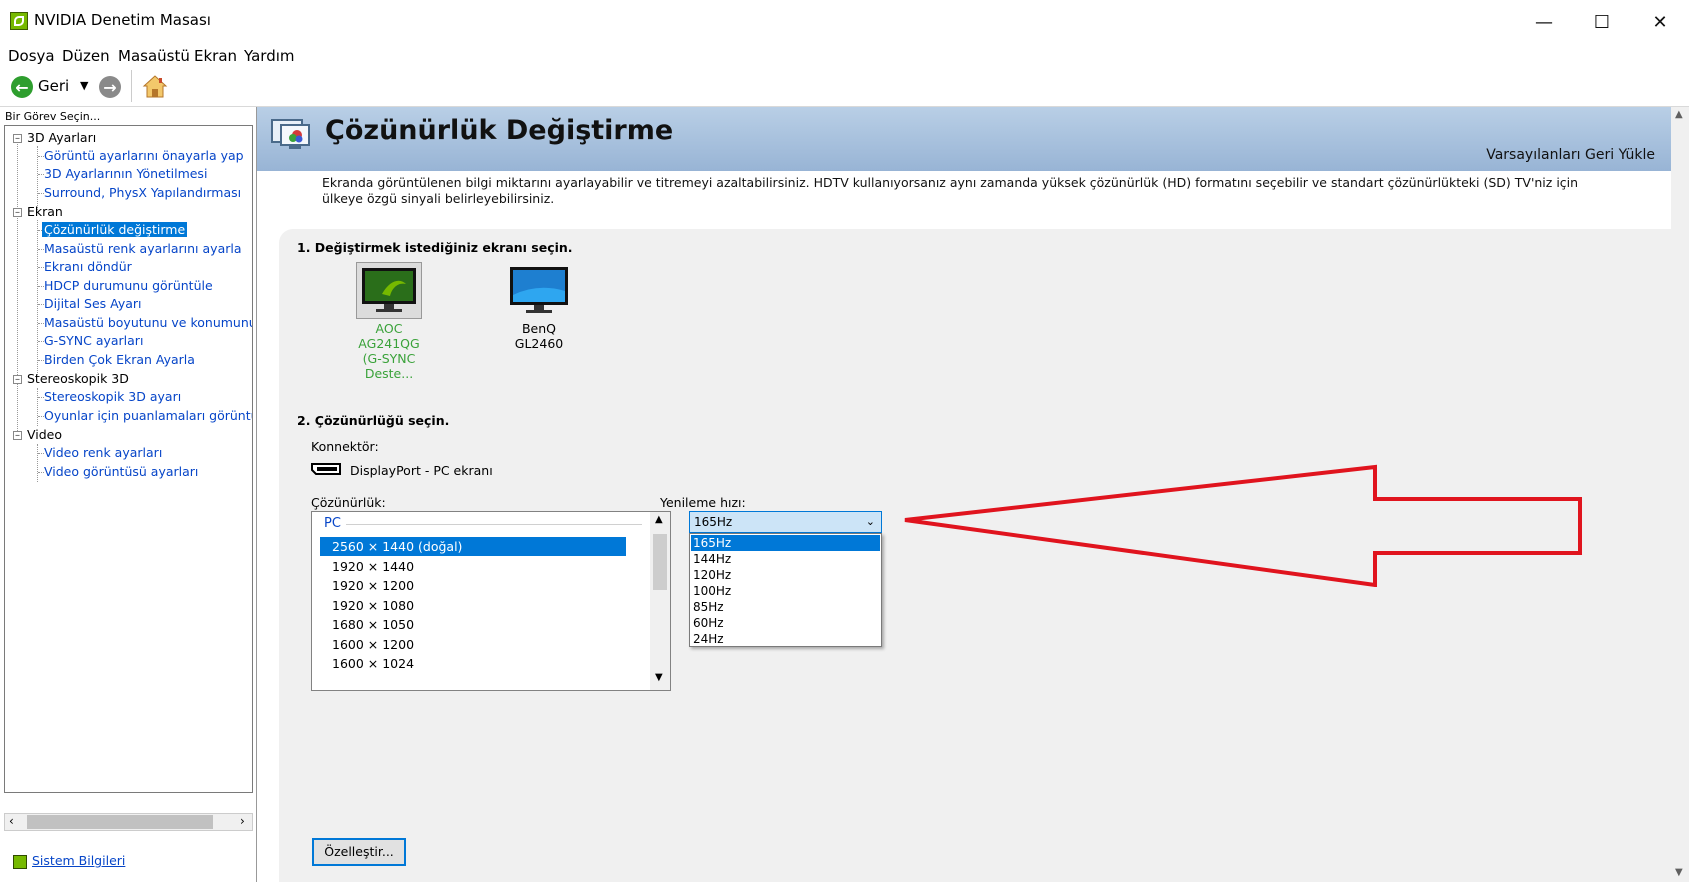 This screenshot has width=1689, height=882. I want to click on resolution-list-scrollbar: ▲ ▼, so click(660, 601).